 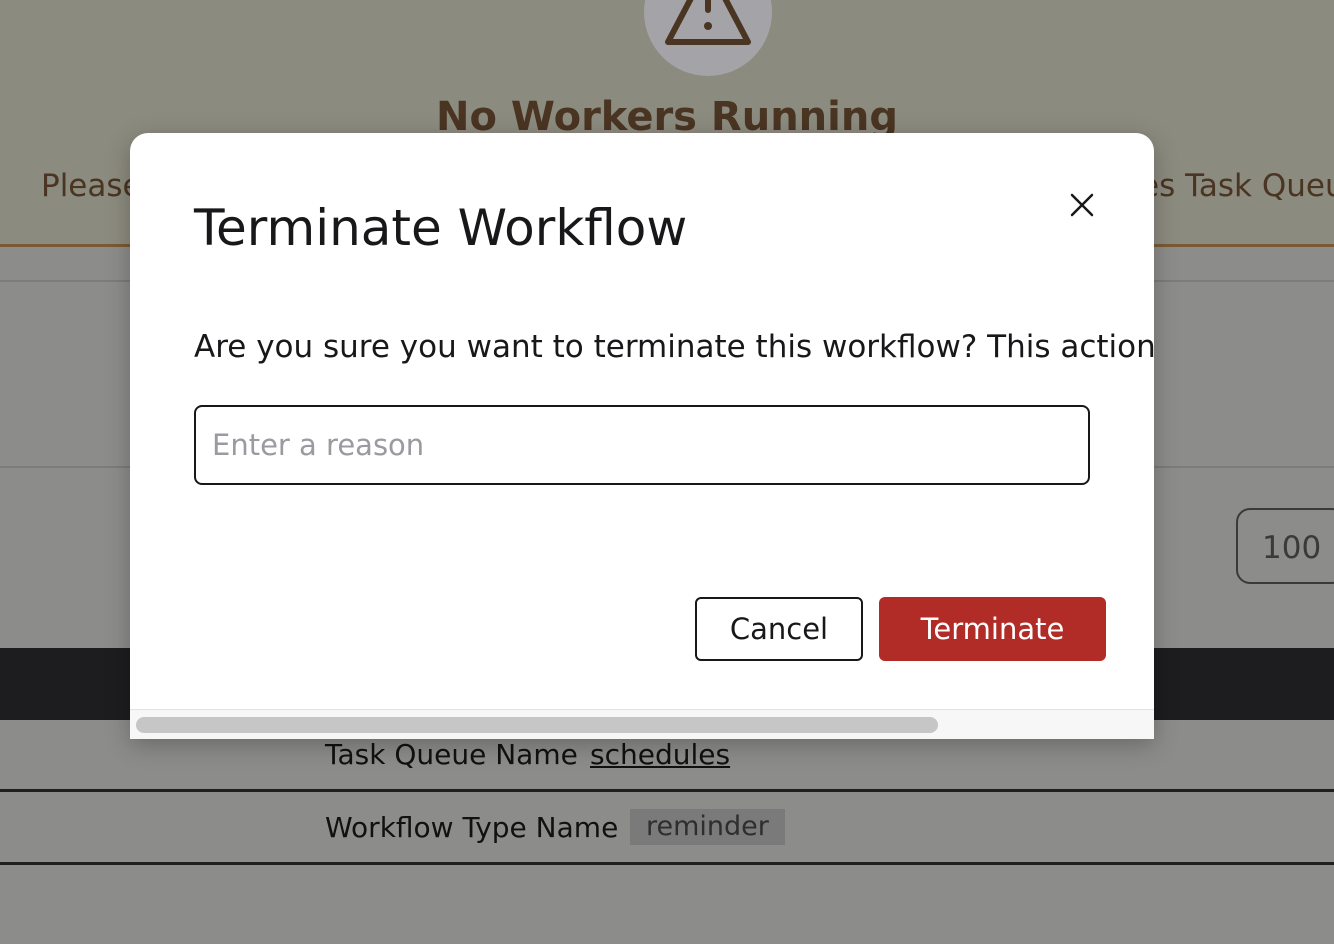 What do you see at coordinates (660, 754) in the screenshot?
I see `task-queue-link: schedules` at bounding box center [660, 754].